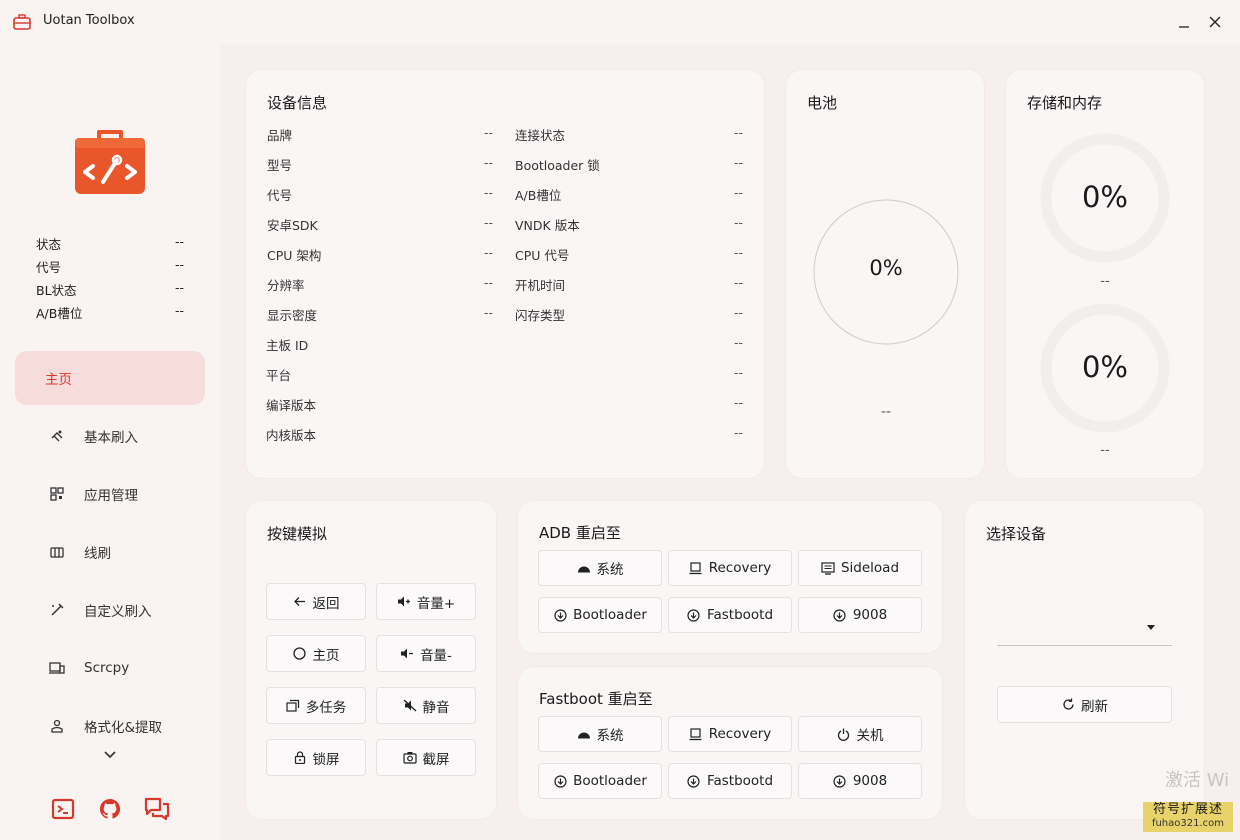  What do you see at coordinates (600, 615) in the screenshot?
I see `adb-reboot-bootloader-button: Bootloader` at bounding box center [600, 615].